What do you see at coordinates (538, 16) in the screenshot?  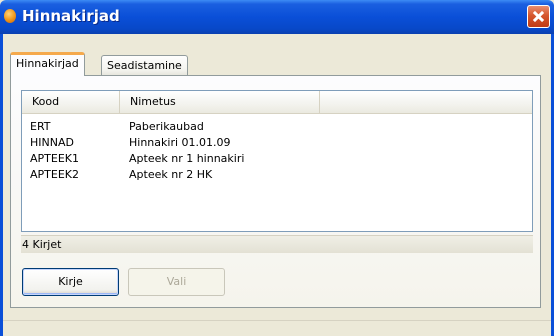 I see `close-icon` at bounding box center [538, 16].